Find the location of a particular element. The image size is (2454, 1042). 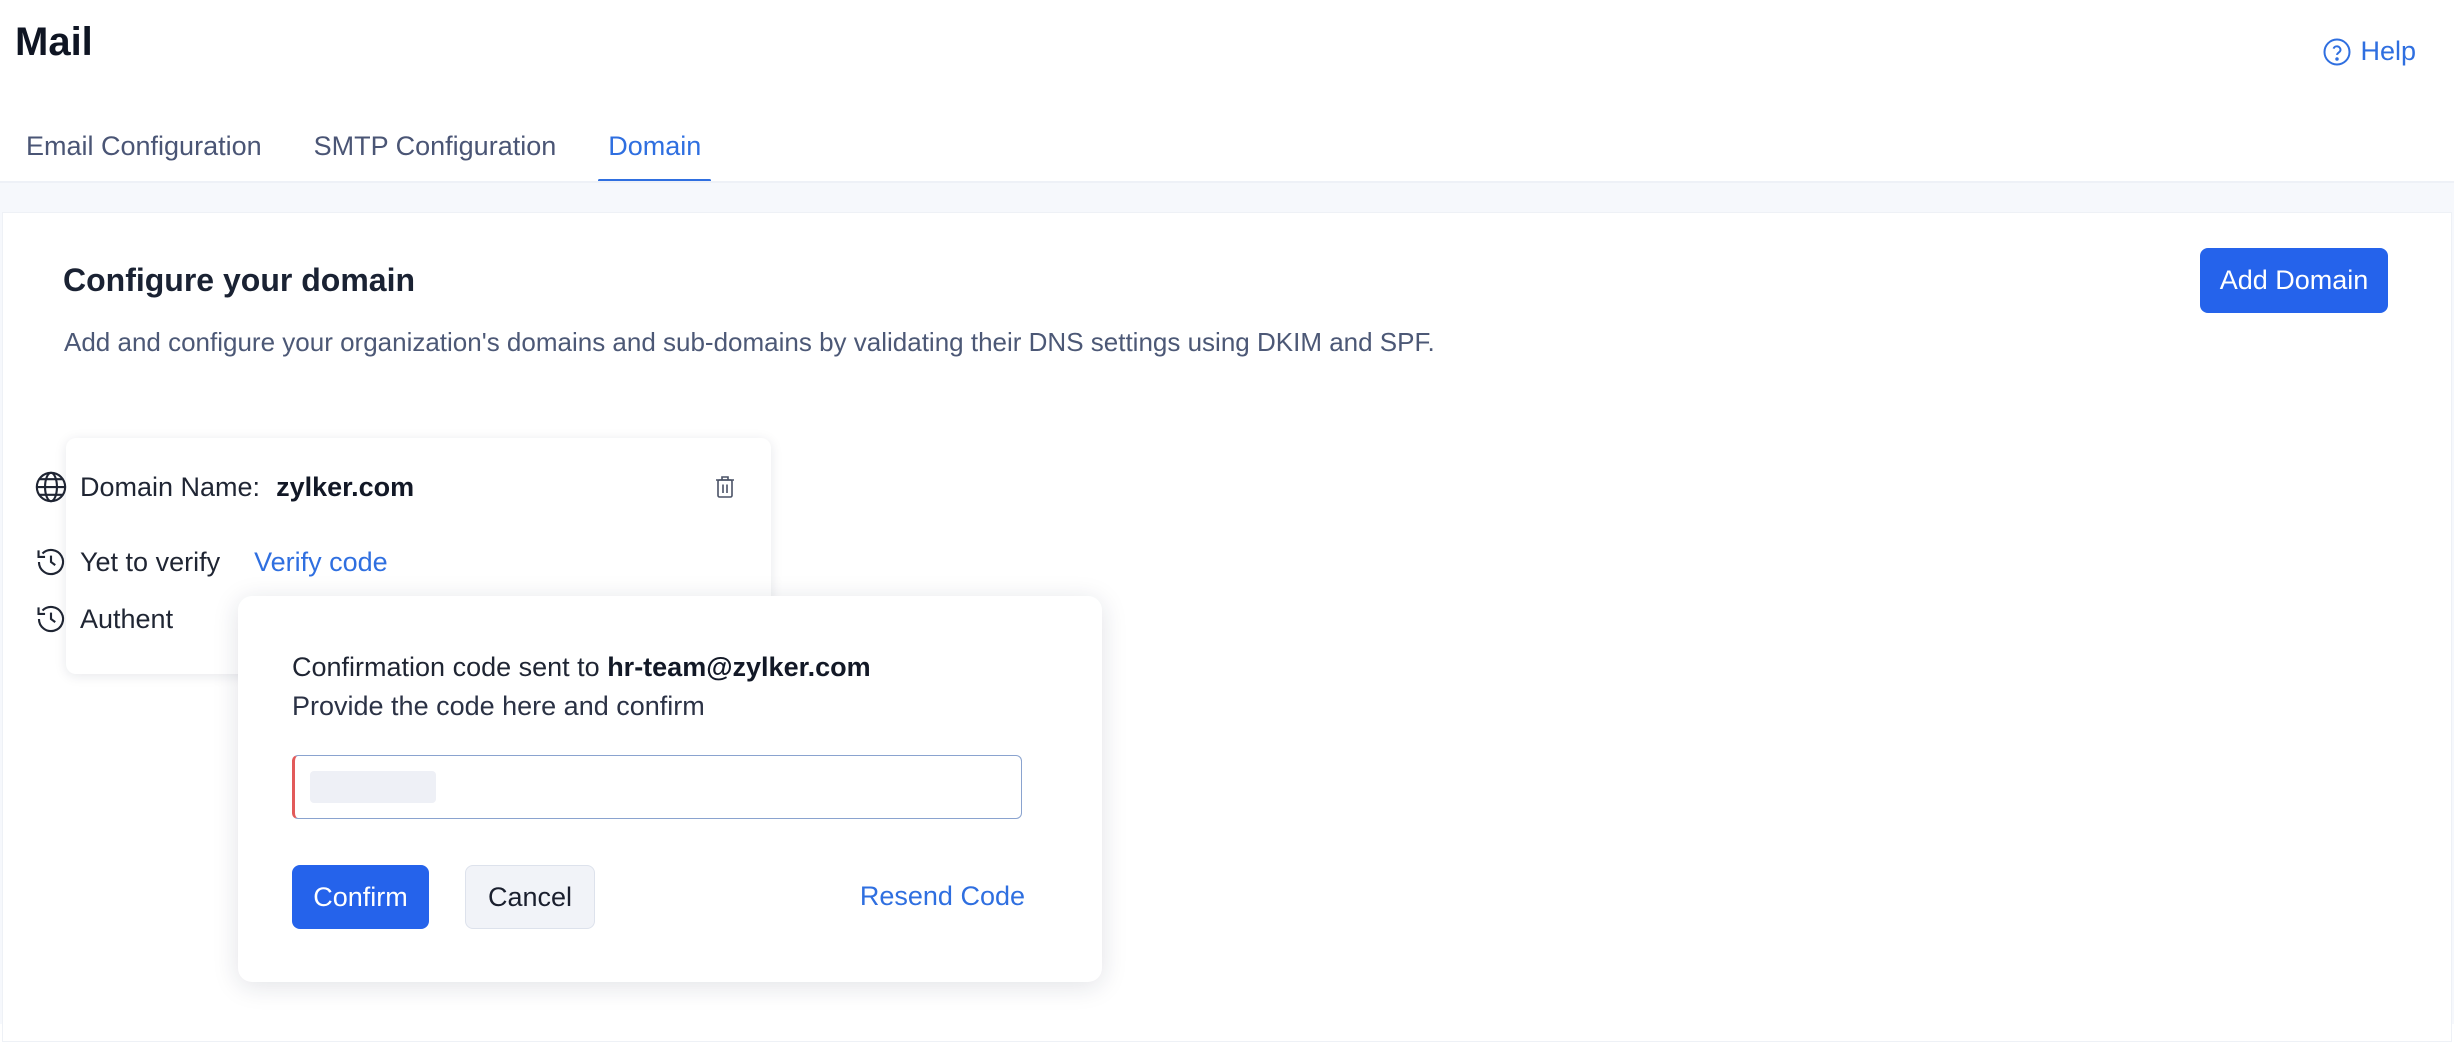

add-domain-button: Add Domain is located at coordinates (2294, 280).